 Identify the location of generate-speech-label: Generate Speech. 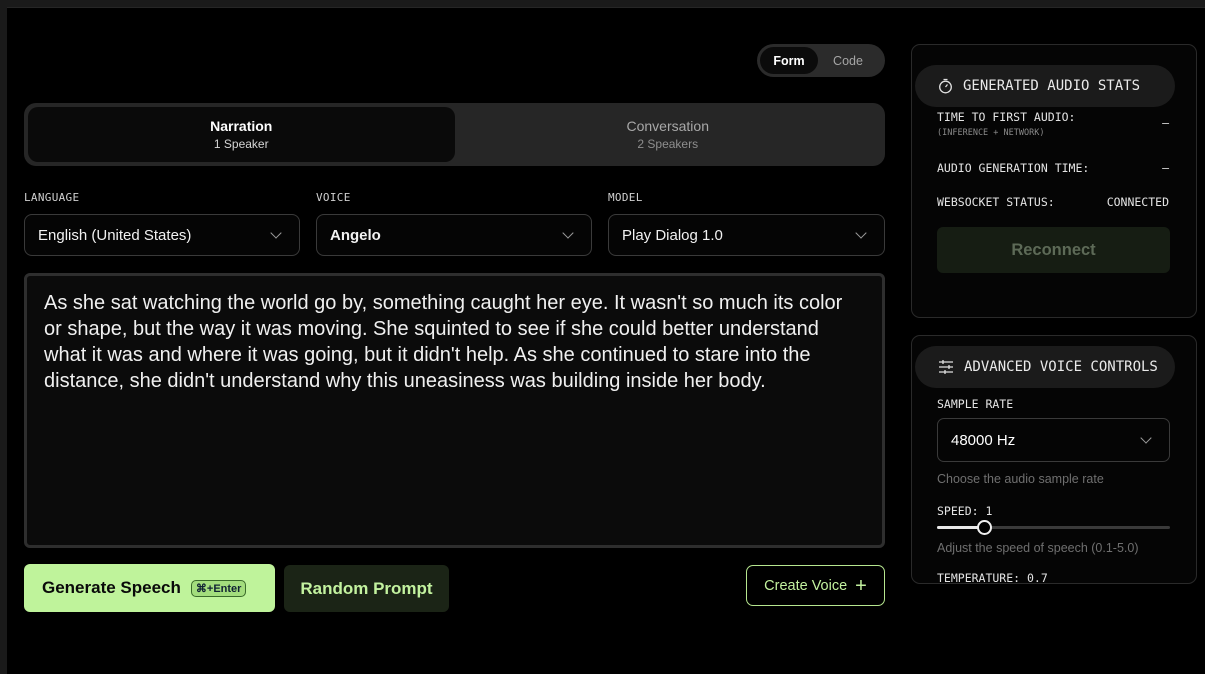
(111, 587).